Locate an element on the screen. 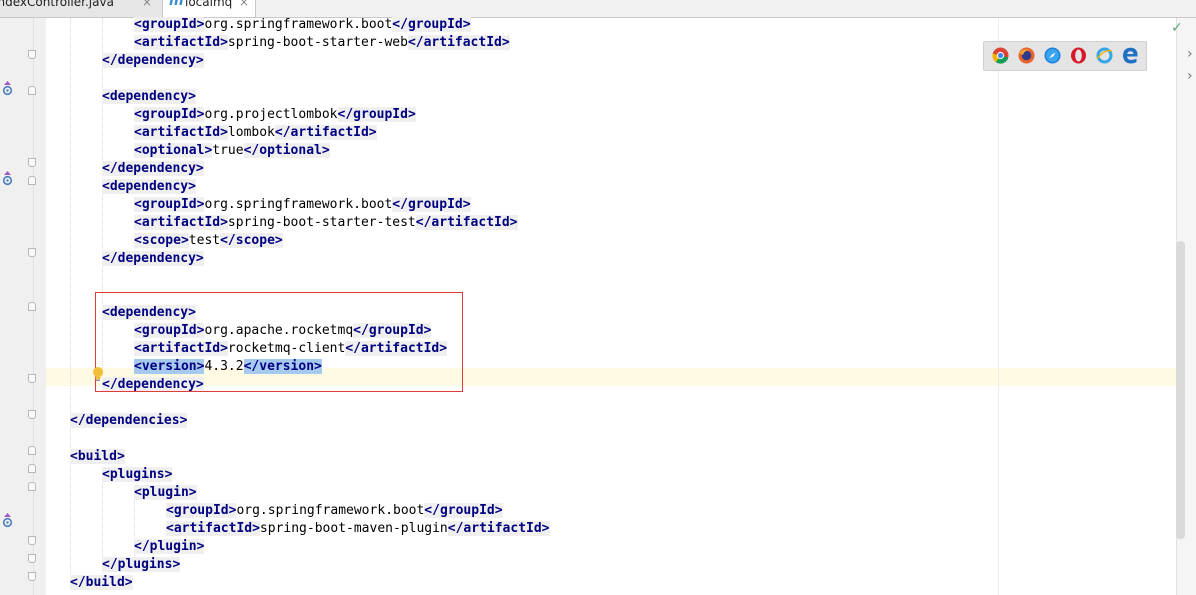  firefox-icon is located at coordinates (1026, 55).